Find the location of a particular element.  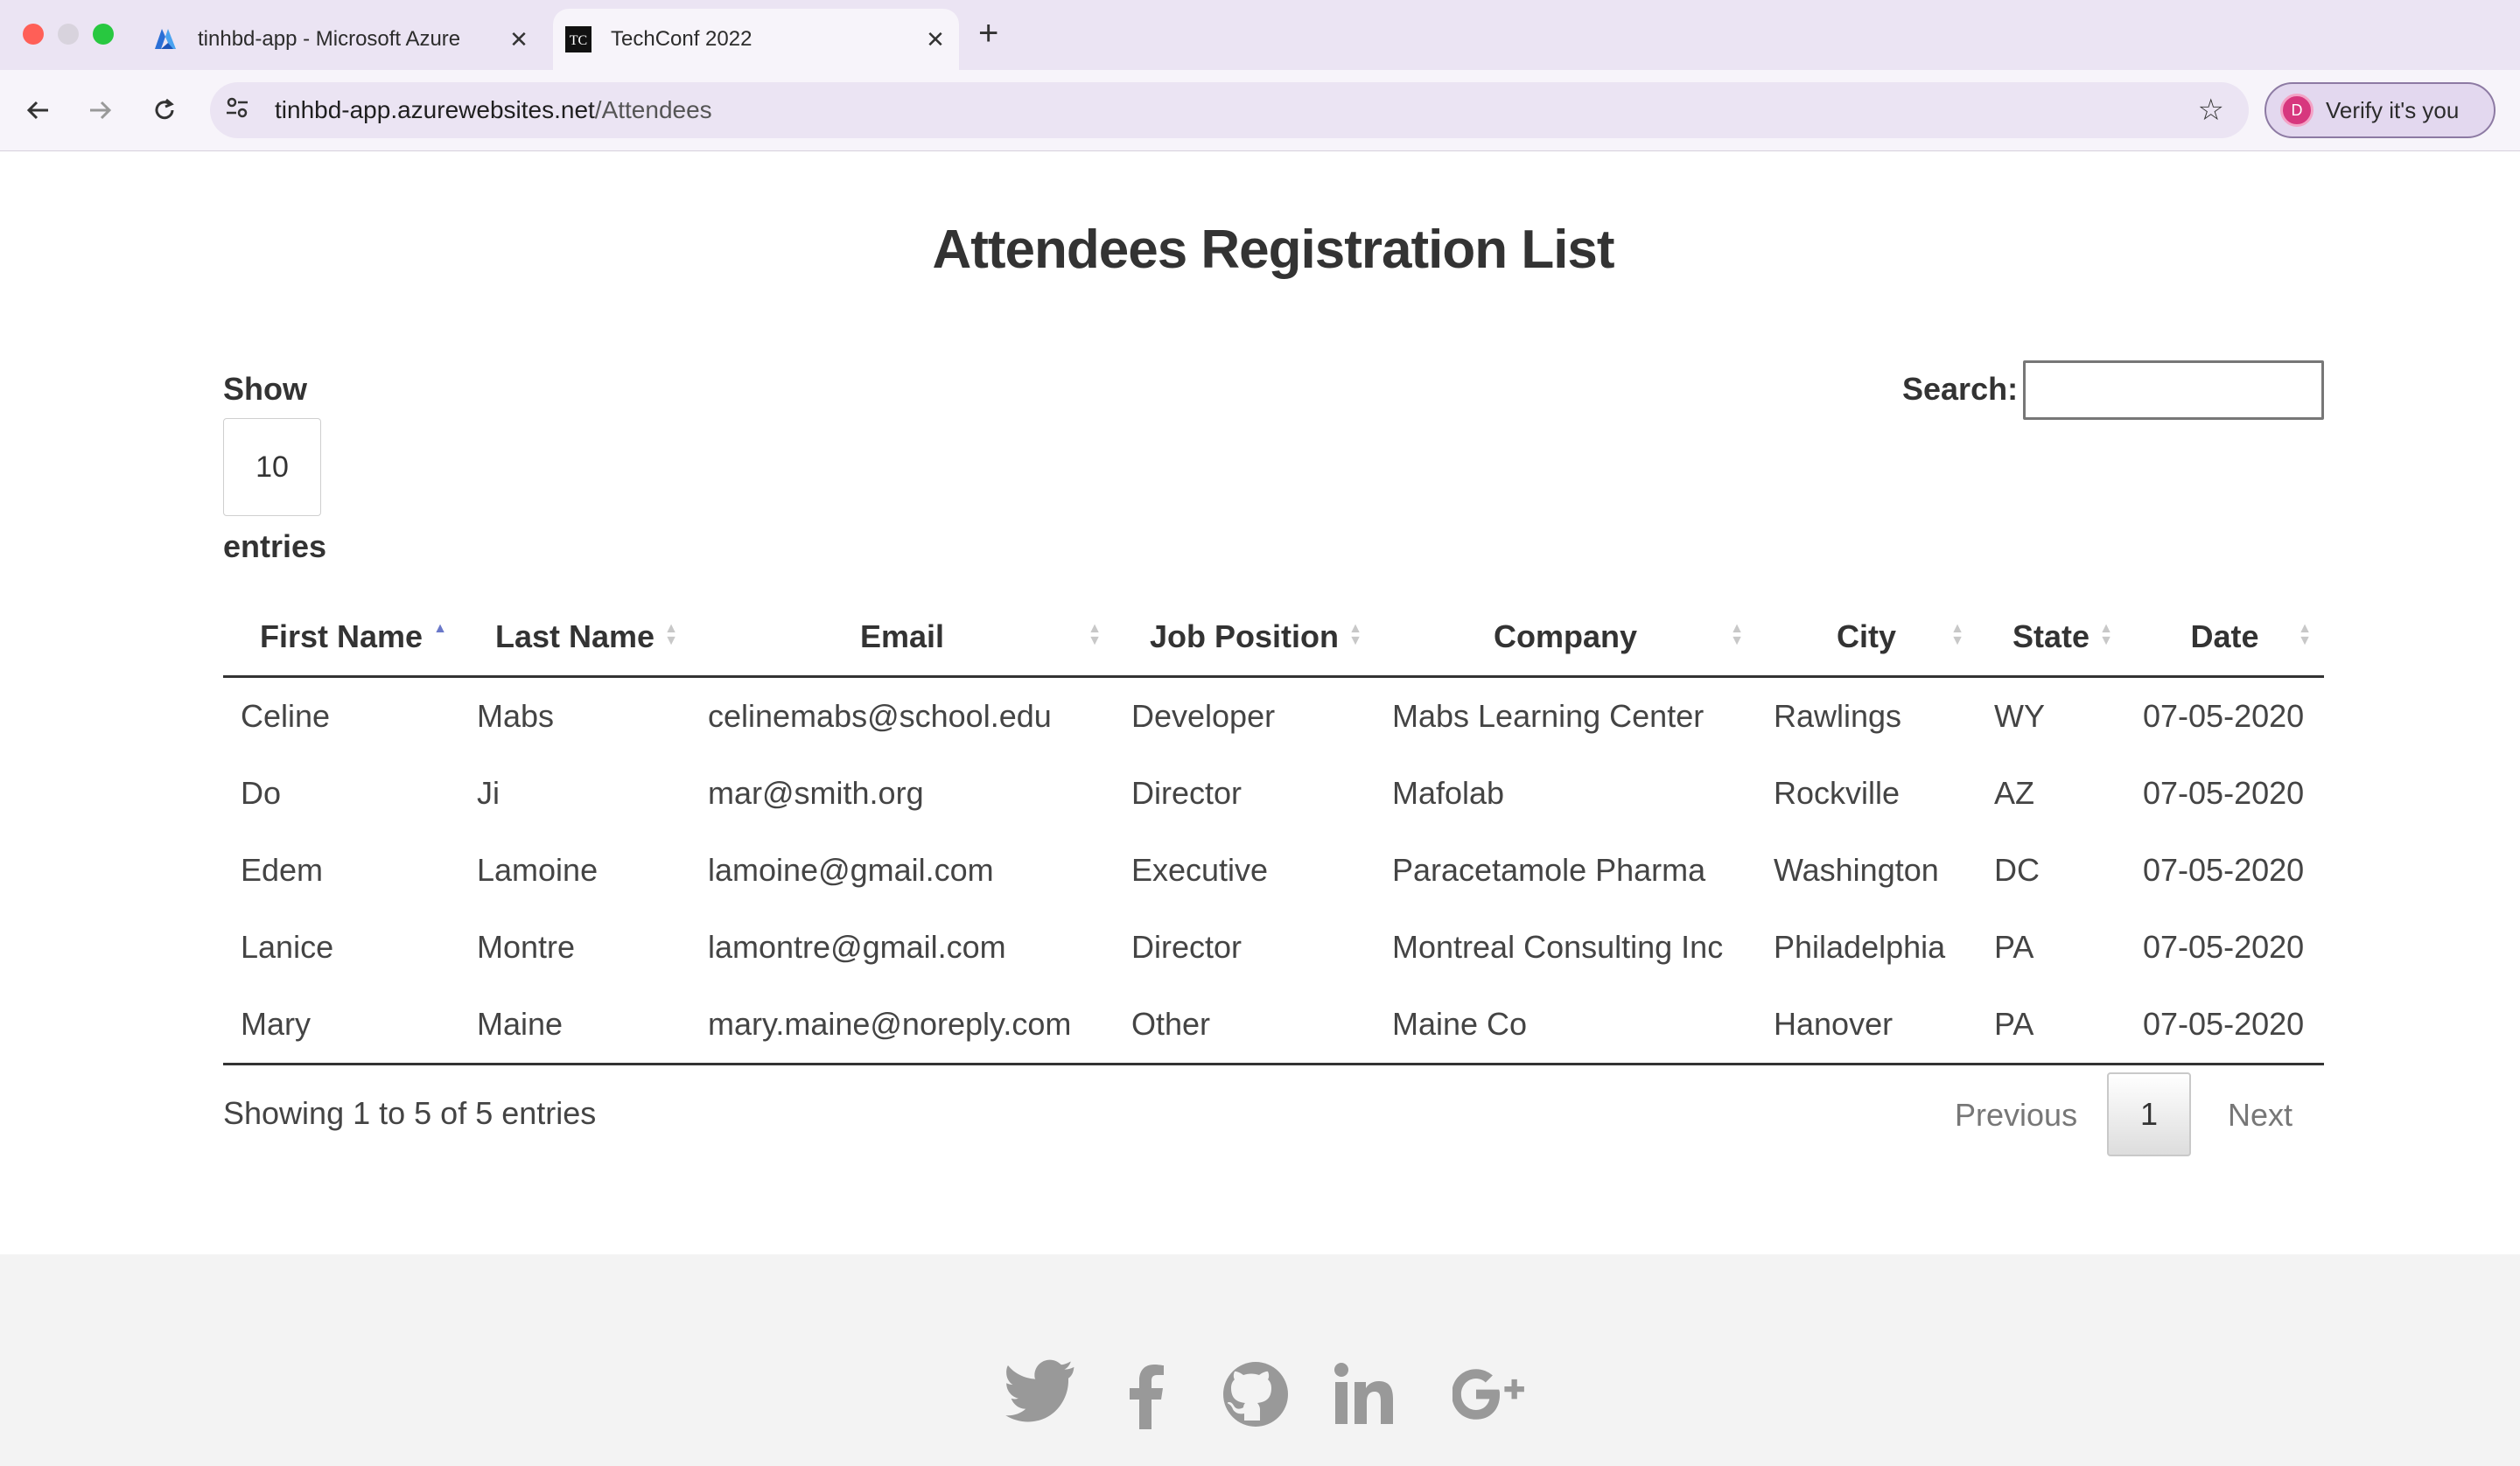

cell-last-name: Montre is located at coordinates (526, 947).